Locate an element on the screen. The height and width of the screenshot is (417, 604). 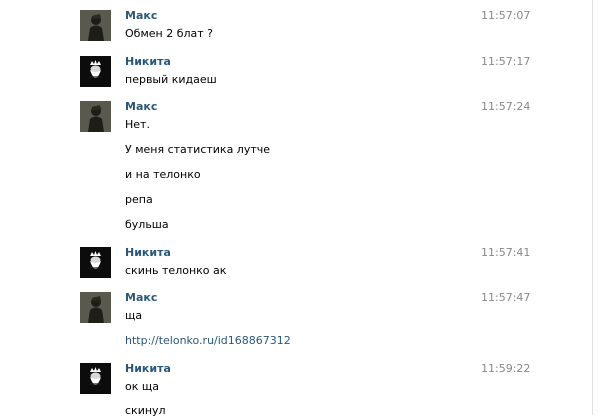
message-text: скинь телонко ак is located at coordinates (176, 270).